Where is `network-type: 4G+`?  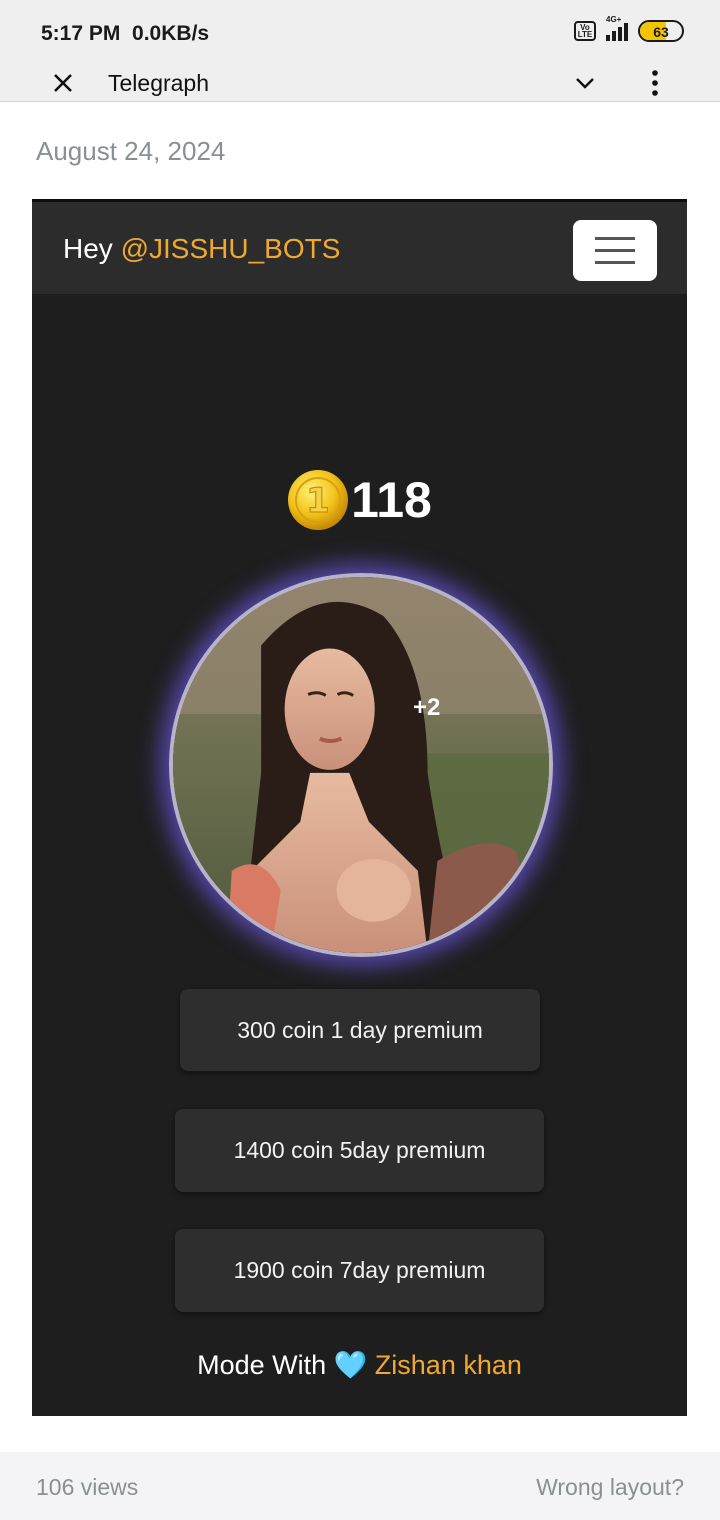
network-type: 4G+ is located at coordinates (614, 19).